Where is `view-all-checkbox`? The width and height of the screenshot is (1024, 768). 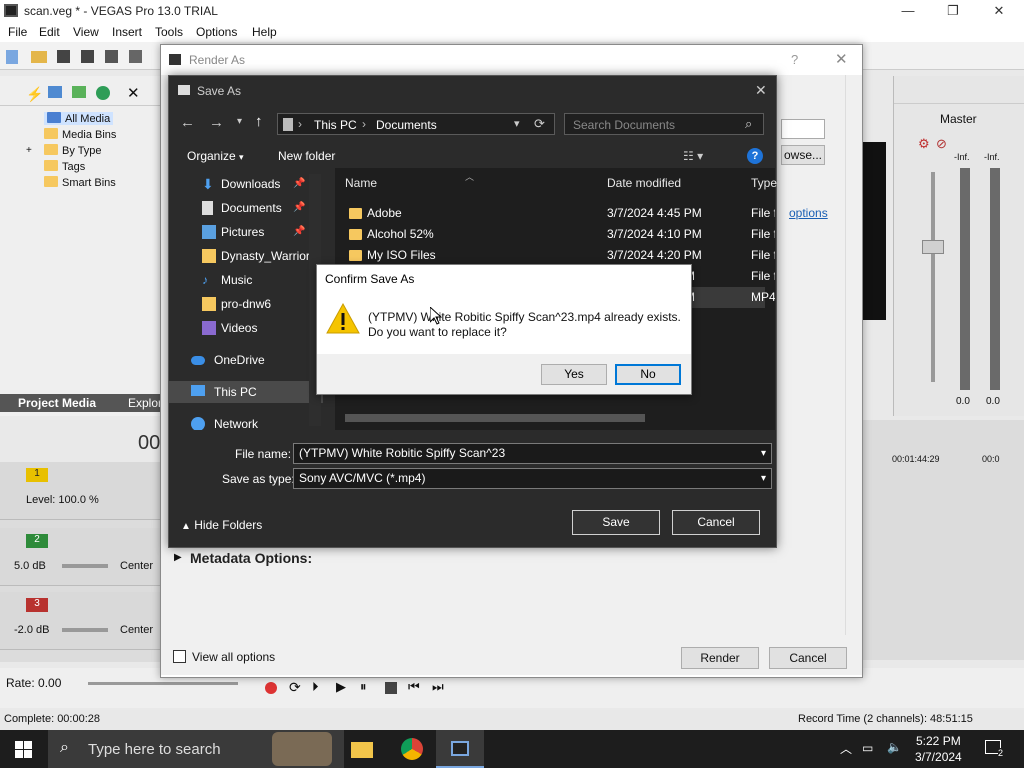 view-all-checkbox is located at coordinates (179, 656).